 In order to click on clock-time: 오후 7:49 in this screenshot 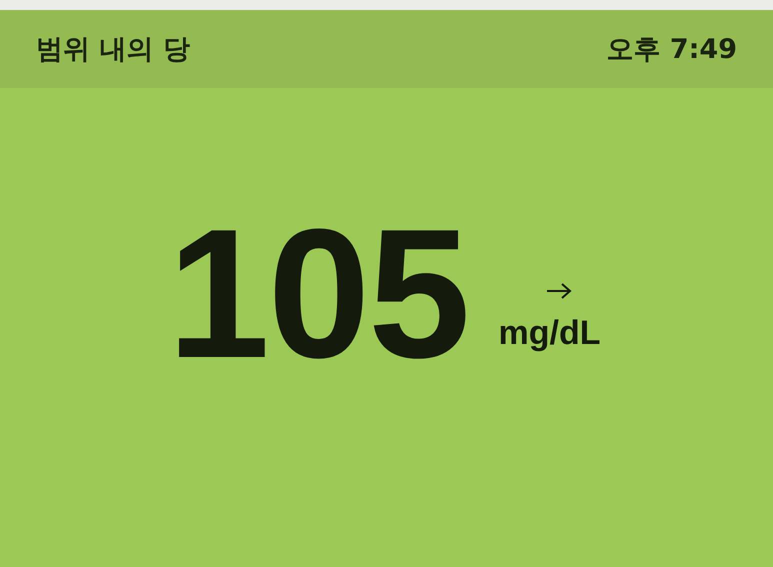, I will do `click(671, 50)`.